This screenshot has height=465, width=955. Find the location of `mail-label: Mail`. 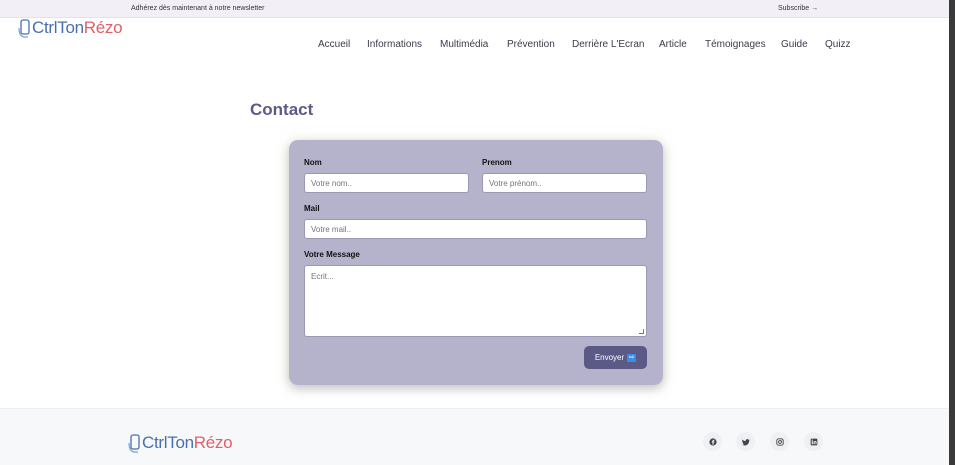

mail-label: Mail is located at coordinates (312, 208).